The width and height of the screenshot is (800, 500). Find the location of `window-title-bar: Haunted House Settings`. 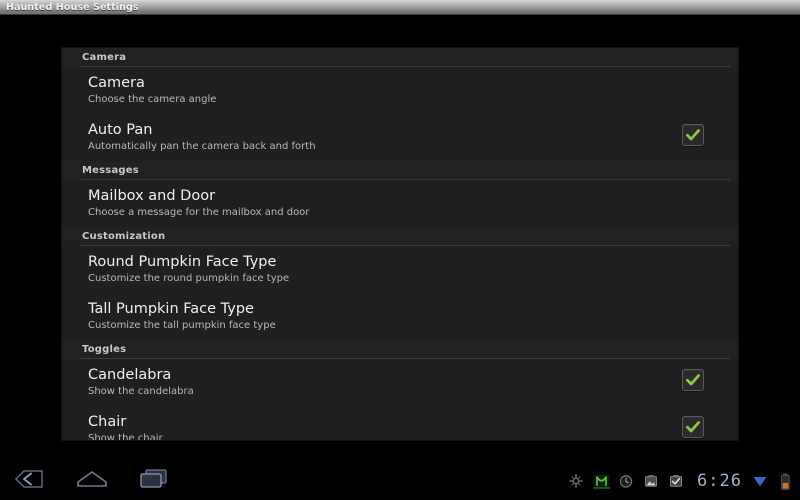

window-title-bar: Haunted House Settings is located at coordinates (400, 7).